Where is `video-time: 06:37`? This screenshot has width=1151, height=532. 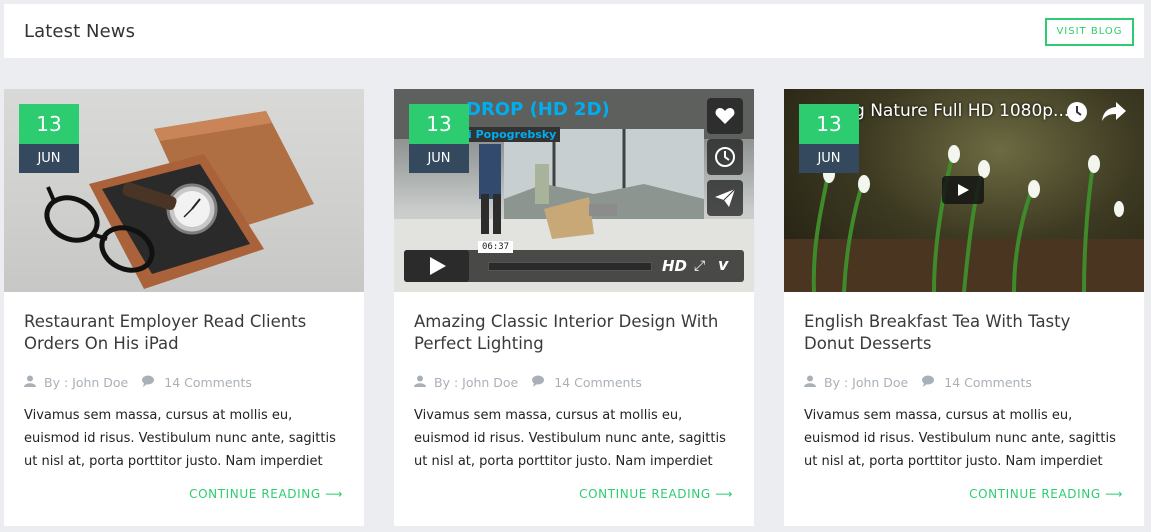 video-time: 06:37 is located at coordinates (496, 247).